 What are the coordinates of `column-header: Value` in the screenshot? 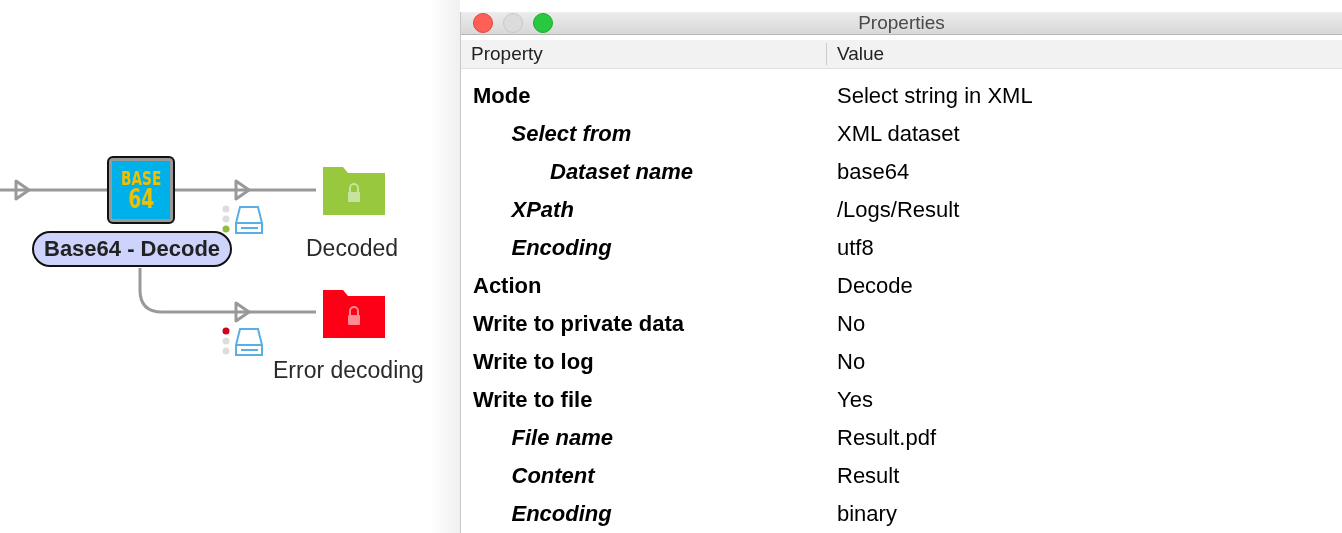 It's located at (856, 54).